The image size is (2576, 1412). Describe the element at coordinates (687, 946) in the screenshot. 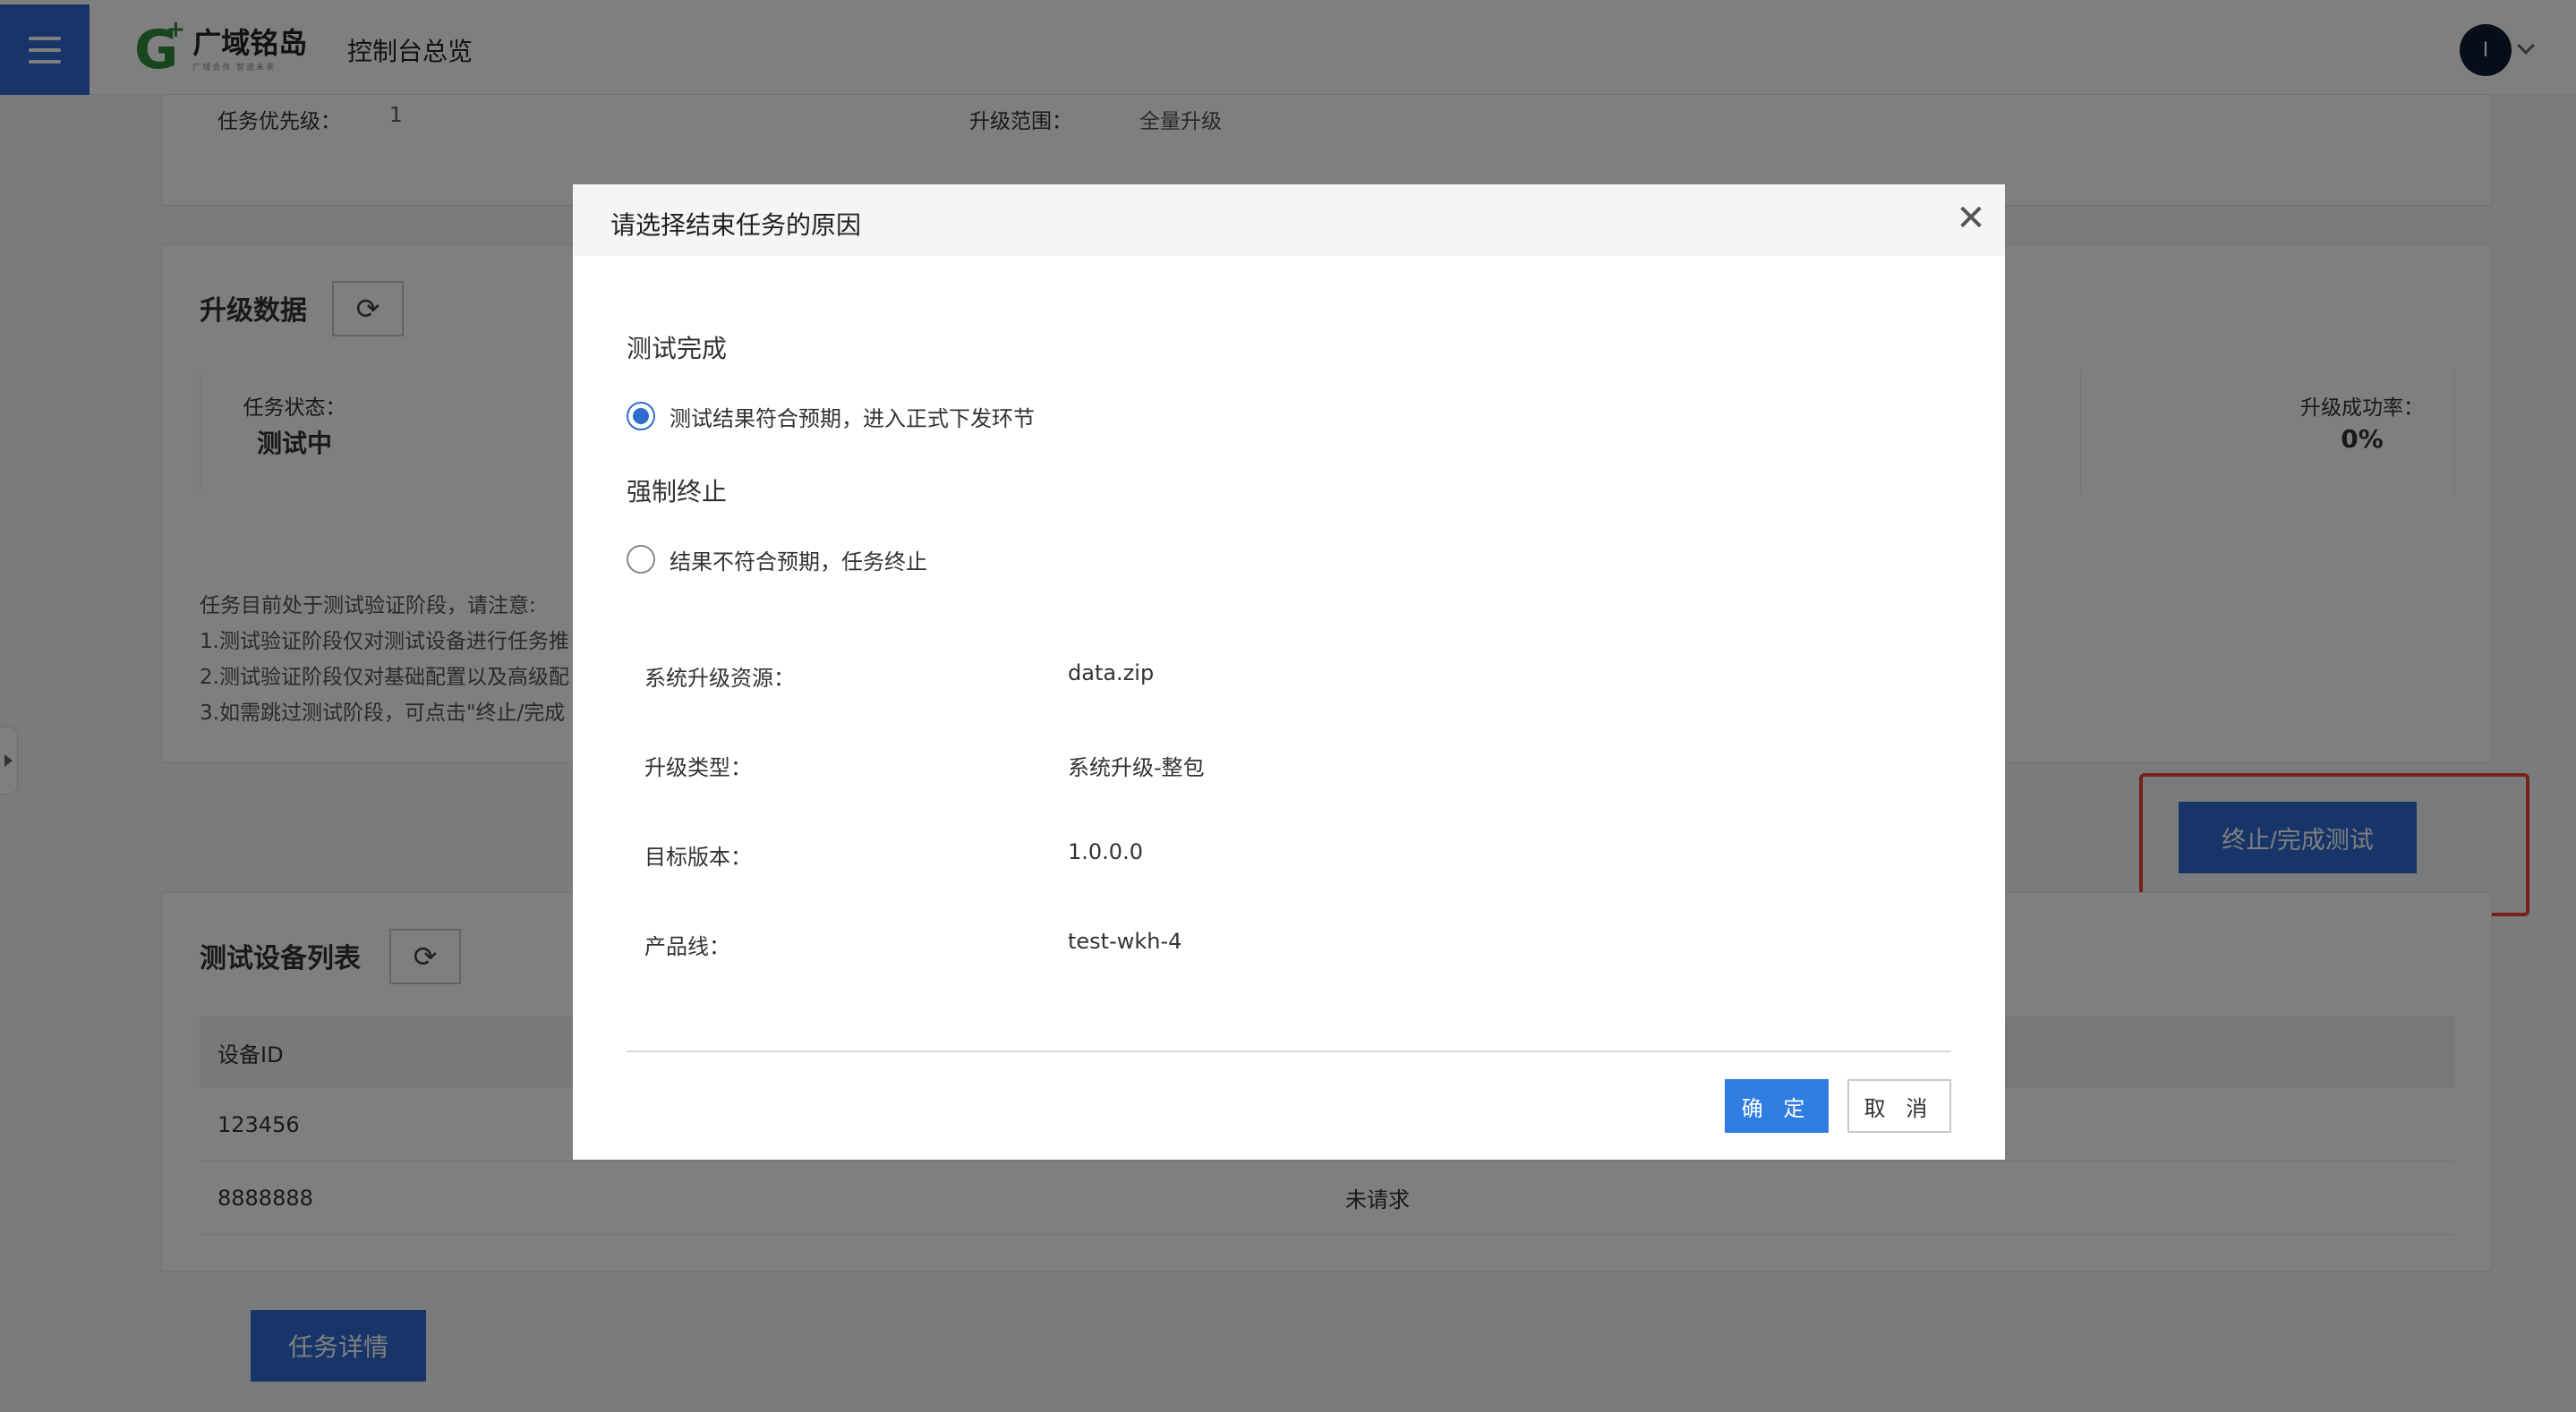

I see `product-line-label: 产品线：` at that location.